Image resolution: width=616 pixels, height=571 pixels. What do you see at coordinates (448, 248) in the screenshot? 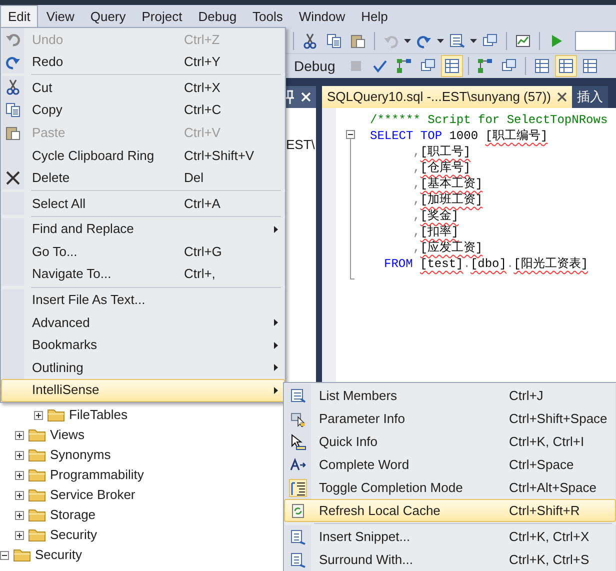
I see `code-line: ,[应发工资]` at bounding box center [448, 248].